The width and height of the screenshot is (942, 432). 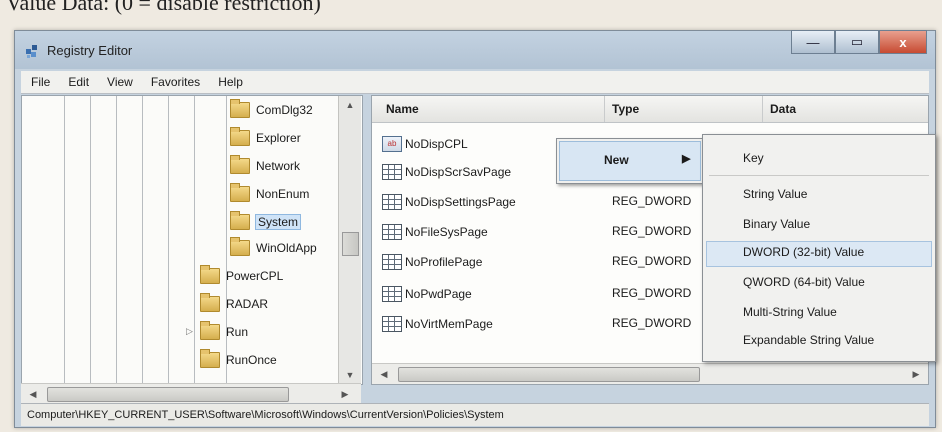 I want to click on submenu-item-key: Key, so click(x=753, y=158).